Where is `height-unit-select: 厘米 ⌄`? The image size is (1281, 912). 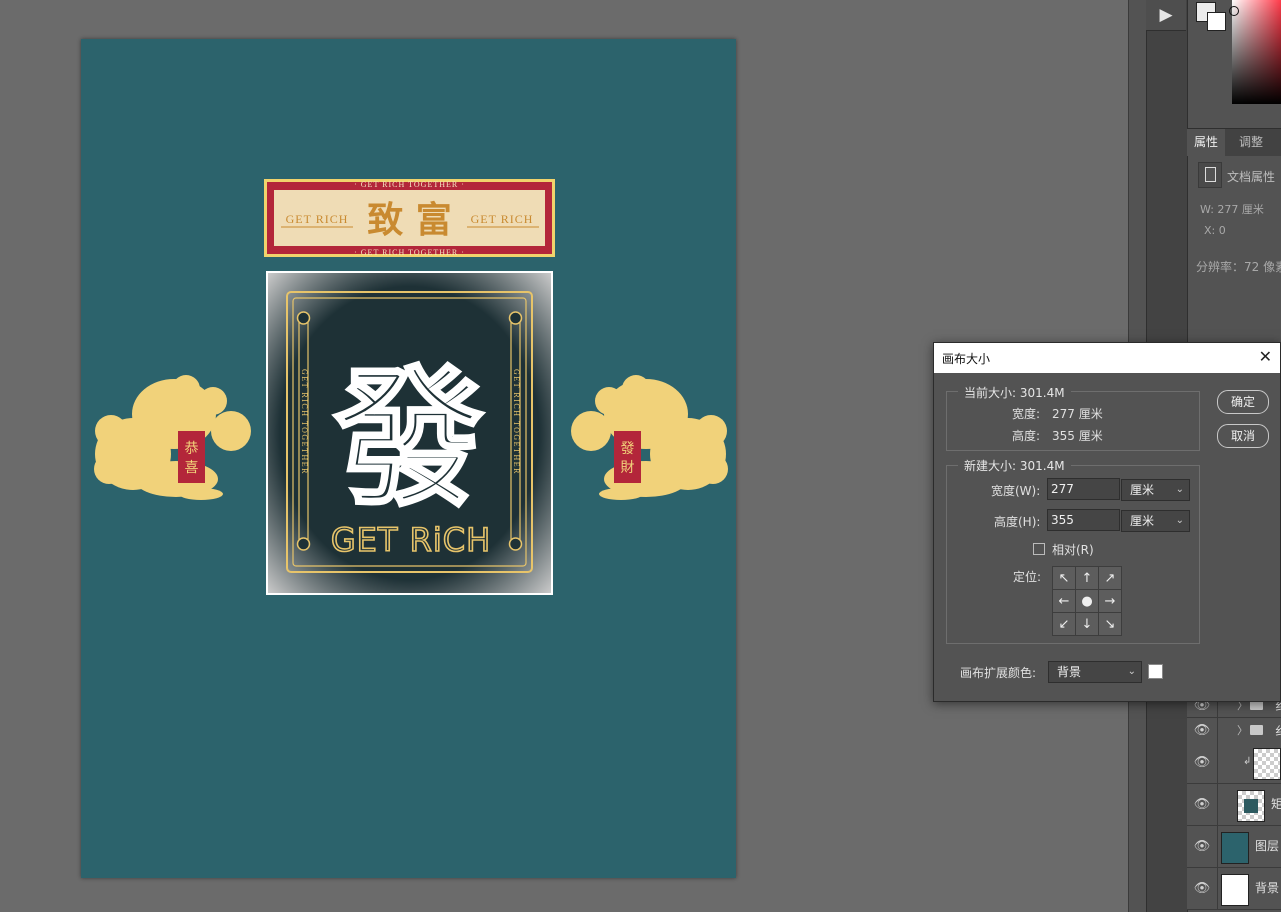 height-unit-select: 厘米 ⌄ is located at coordinates (1155, 521).